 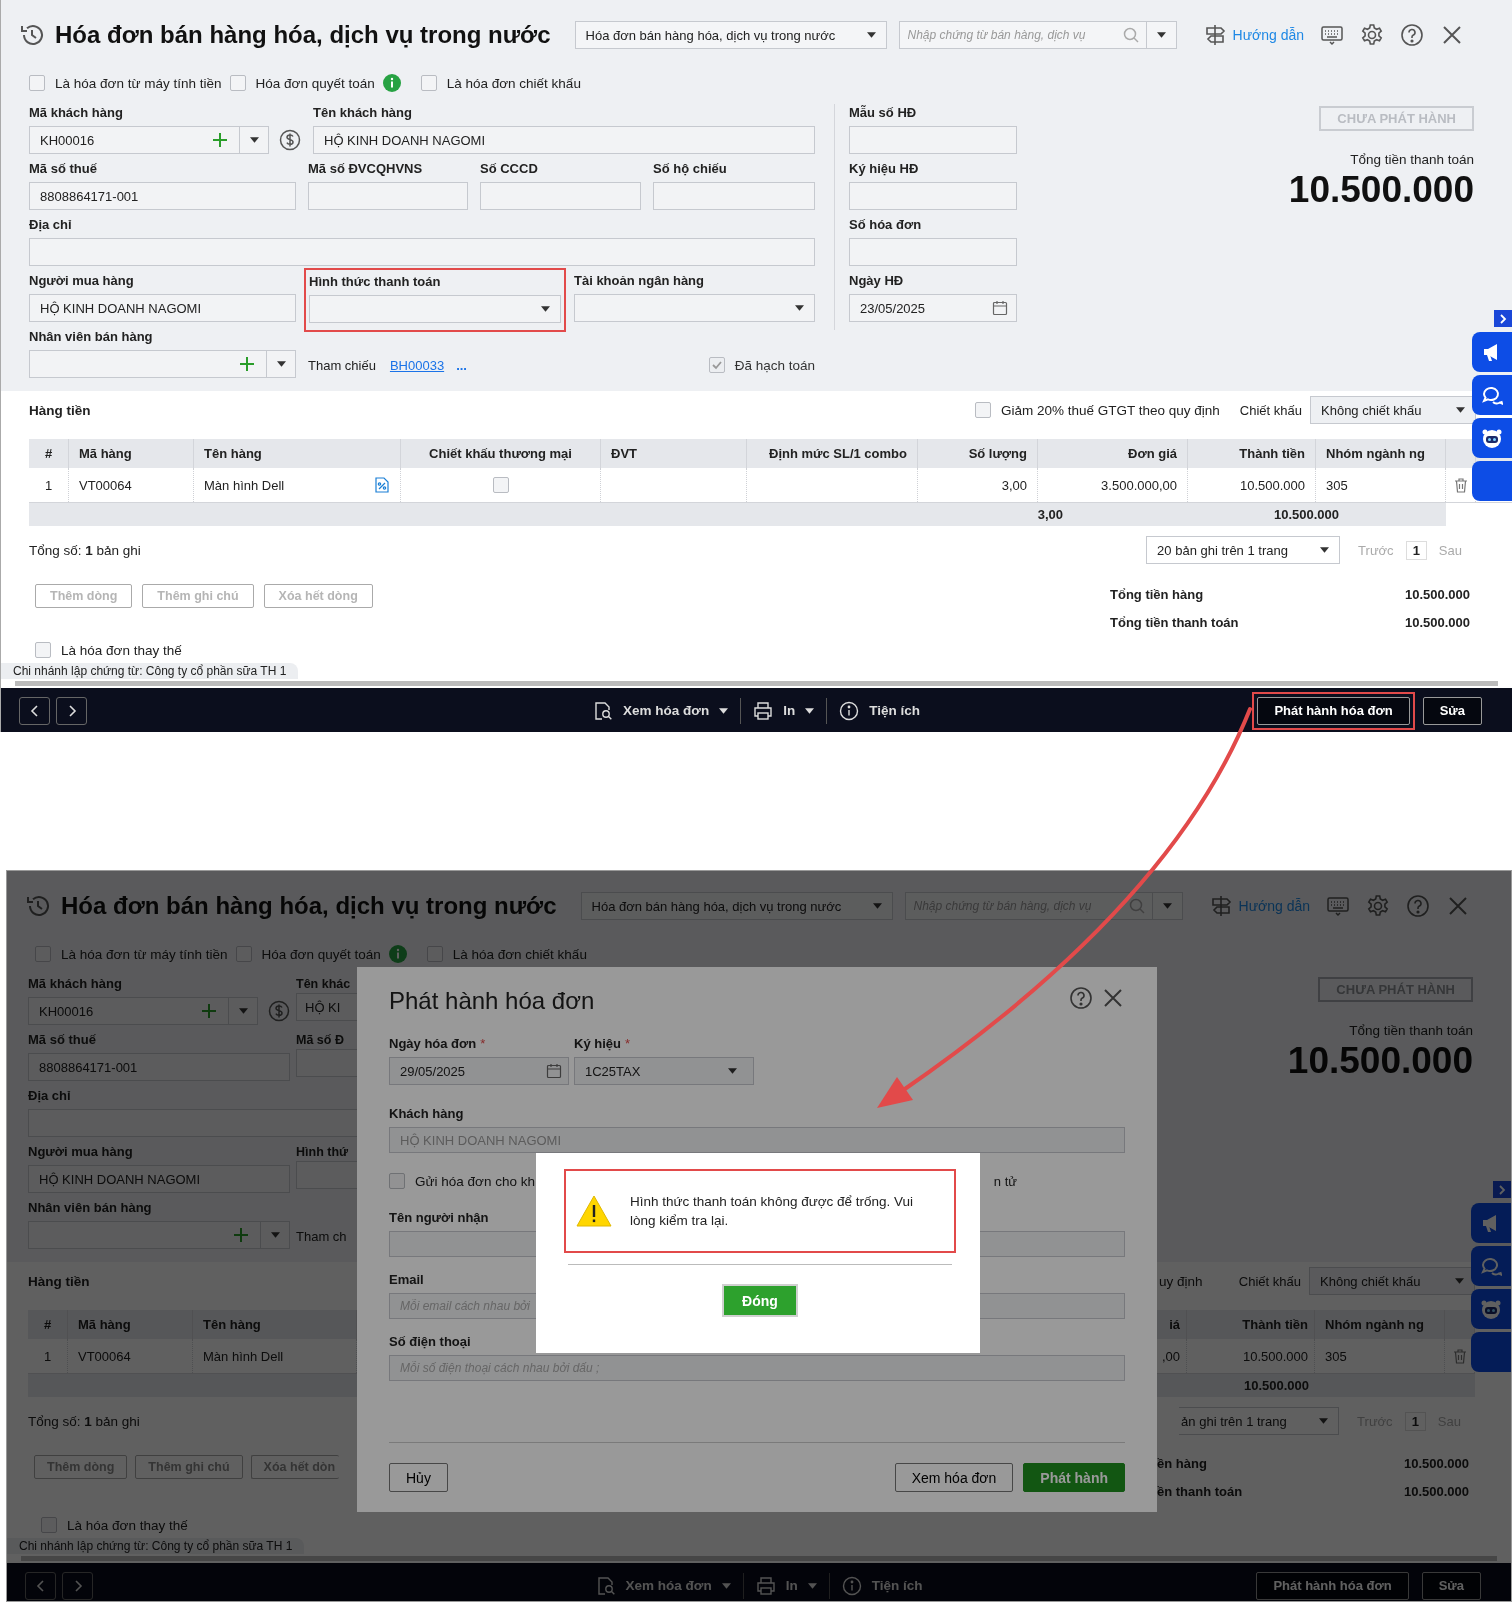 I want to click on select-field: 1C25TAX, so click(x=664, y=1071).